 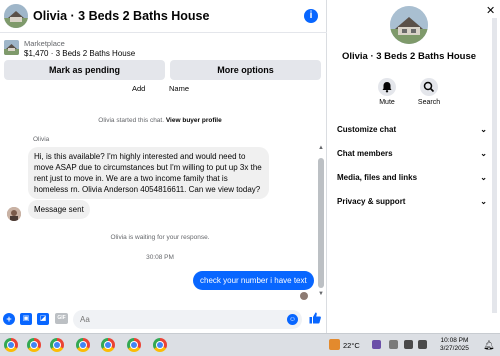 What do you see at coordinates (59, 209) in the screenshot?
I see `incoming-message: Message sent` at bounding box center [59, 209].